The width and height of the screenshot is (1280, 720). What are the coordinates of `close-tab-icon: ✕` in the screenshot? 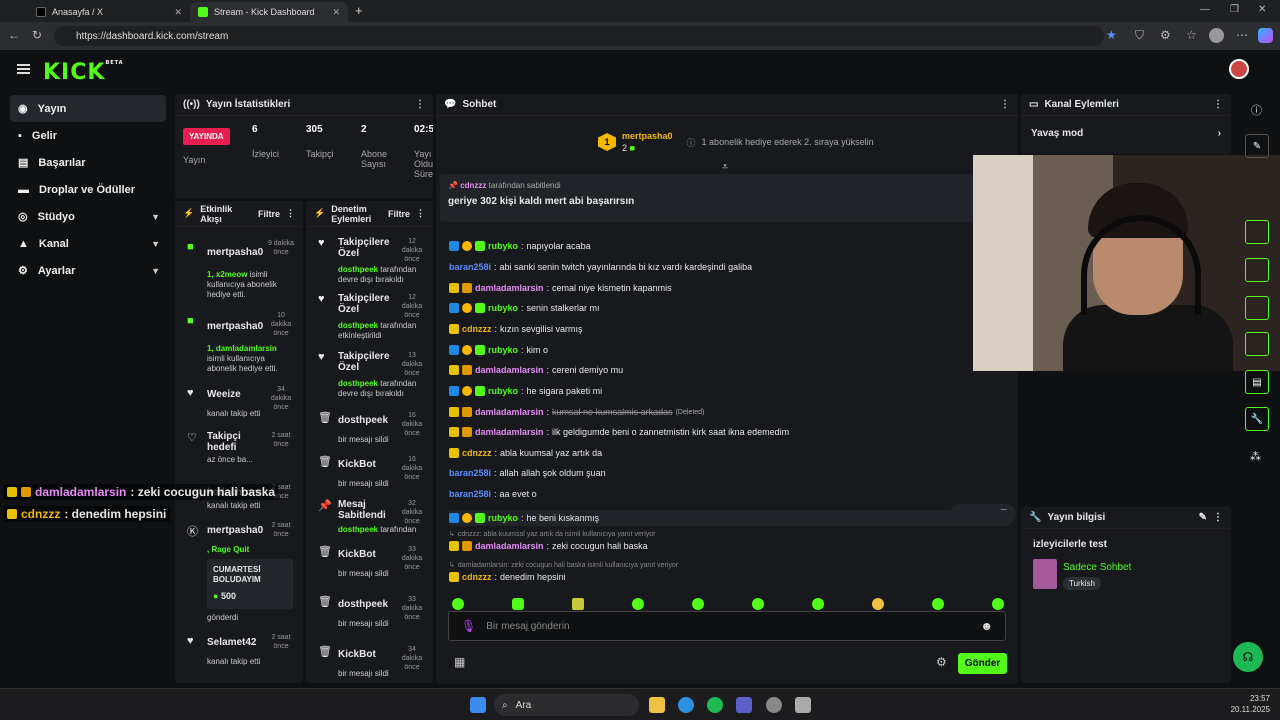 It's located at (336, 12).